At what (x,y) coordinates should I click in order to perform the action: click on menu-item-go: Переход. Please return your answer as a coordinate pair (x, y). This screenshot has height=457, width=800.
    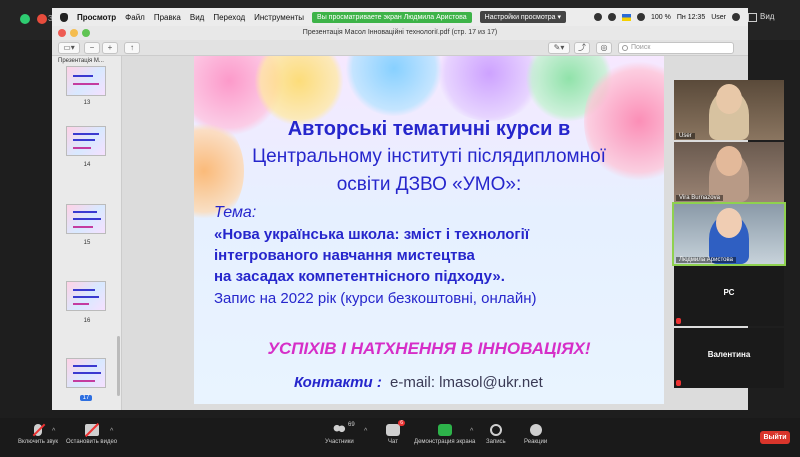
    Looking at the image, I should click on (229, 17).